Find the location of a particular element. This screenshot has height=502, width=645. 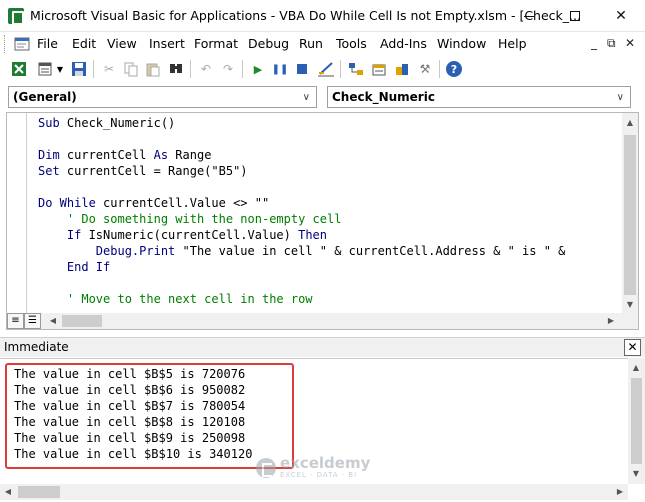

menu-edit: Edit is located at coordinates (84, 43).